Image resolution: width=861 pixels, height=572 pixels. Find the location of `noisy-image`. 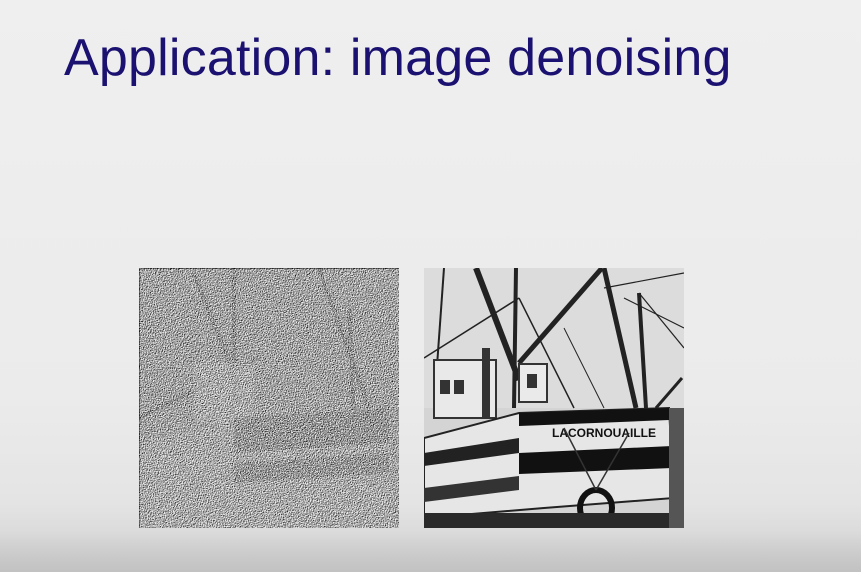

noisy-image is located at coordinates (269, 398).